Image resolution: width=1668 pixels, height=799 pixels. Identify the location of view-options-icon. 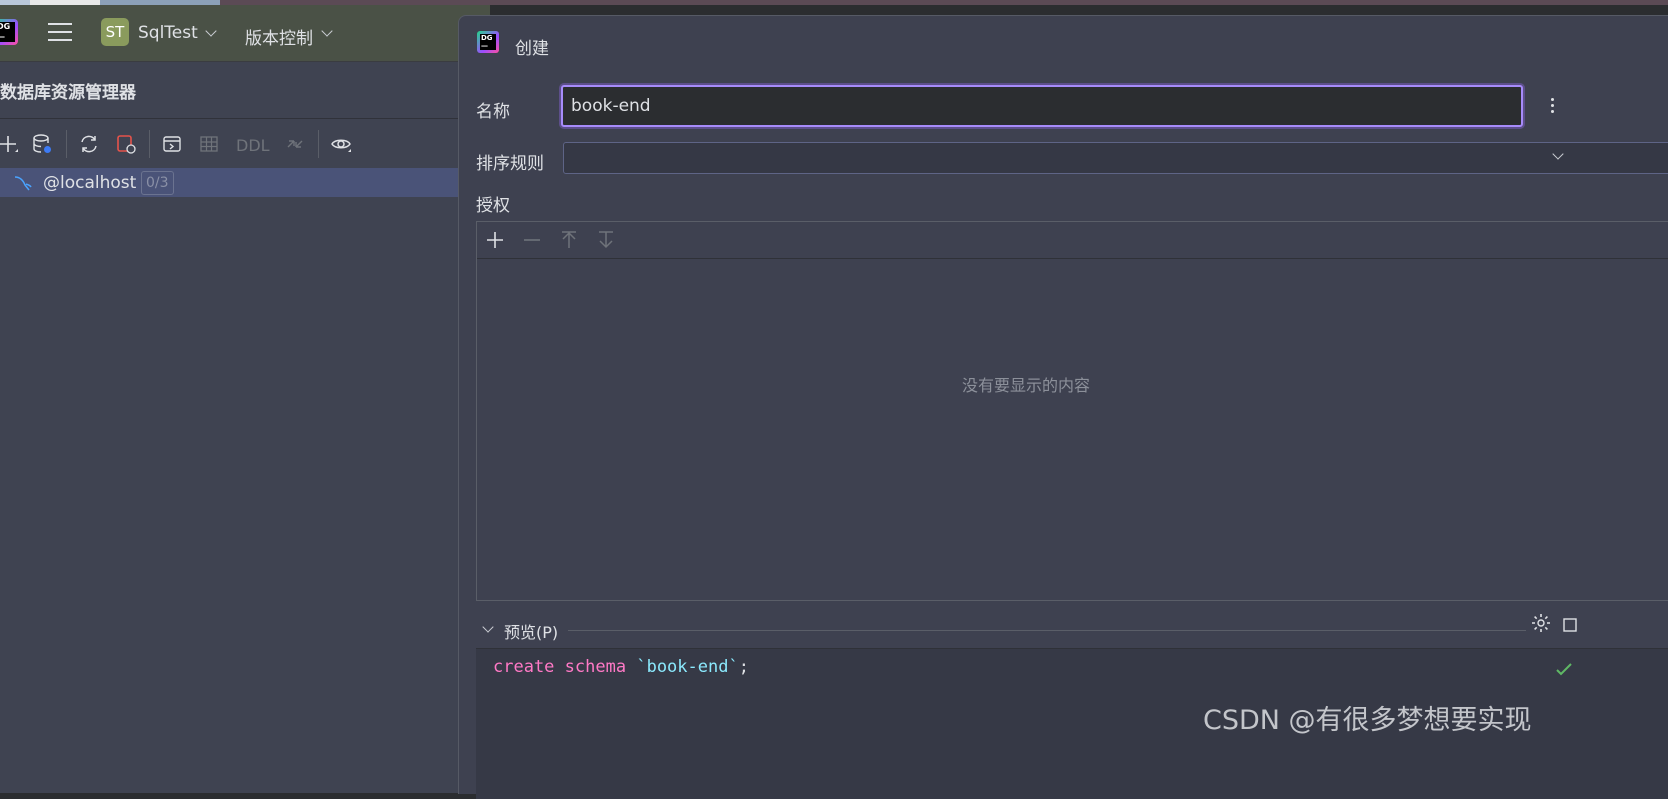
(341, 144).